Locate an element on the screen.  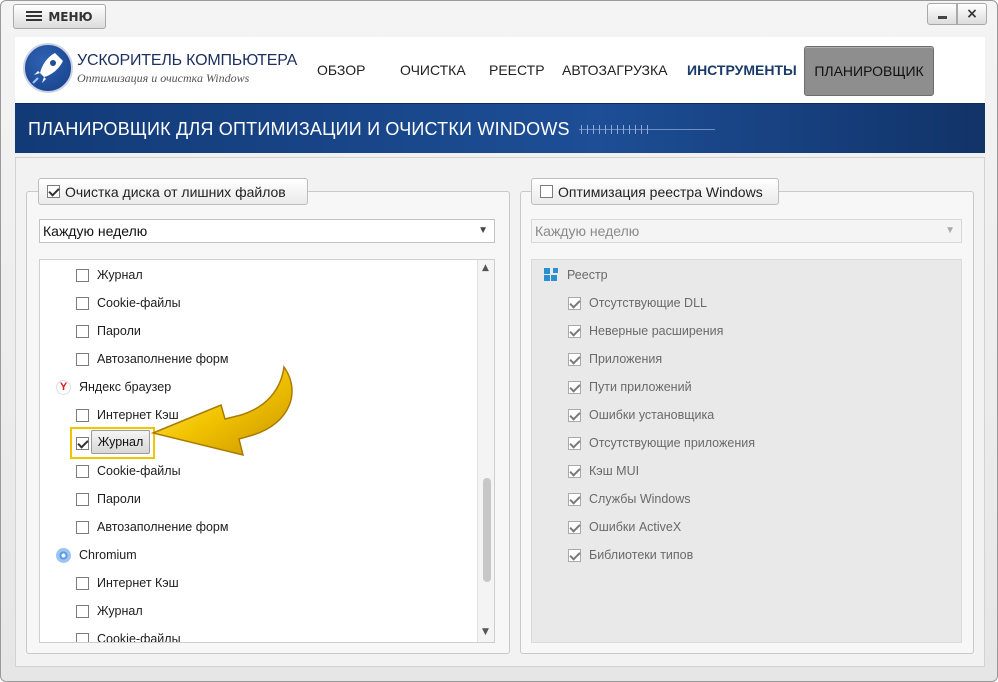
list-item: Библиотеки типов is located at coordinates (630, 555).